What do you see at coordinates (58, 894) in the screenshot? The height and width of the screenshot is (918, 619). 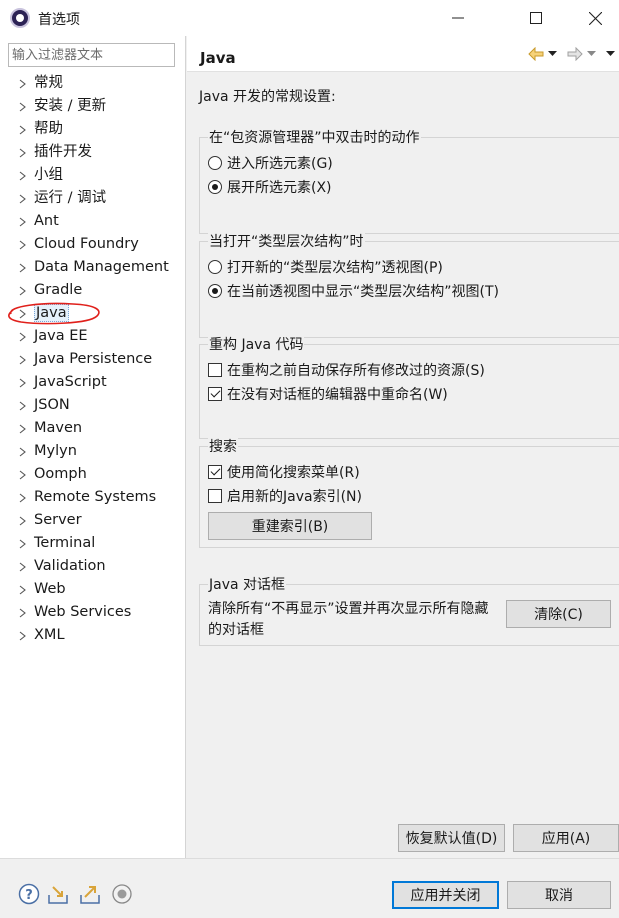 I see `import-icon` at bounding box center [58, 894].